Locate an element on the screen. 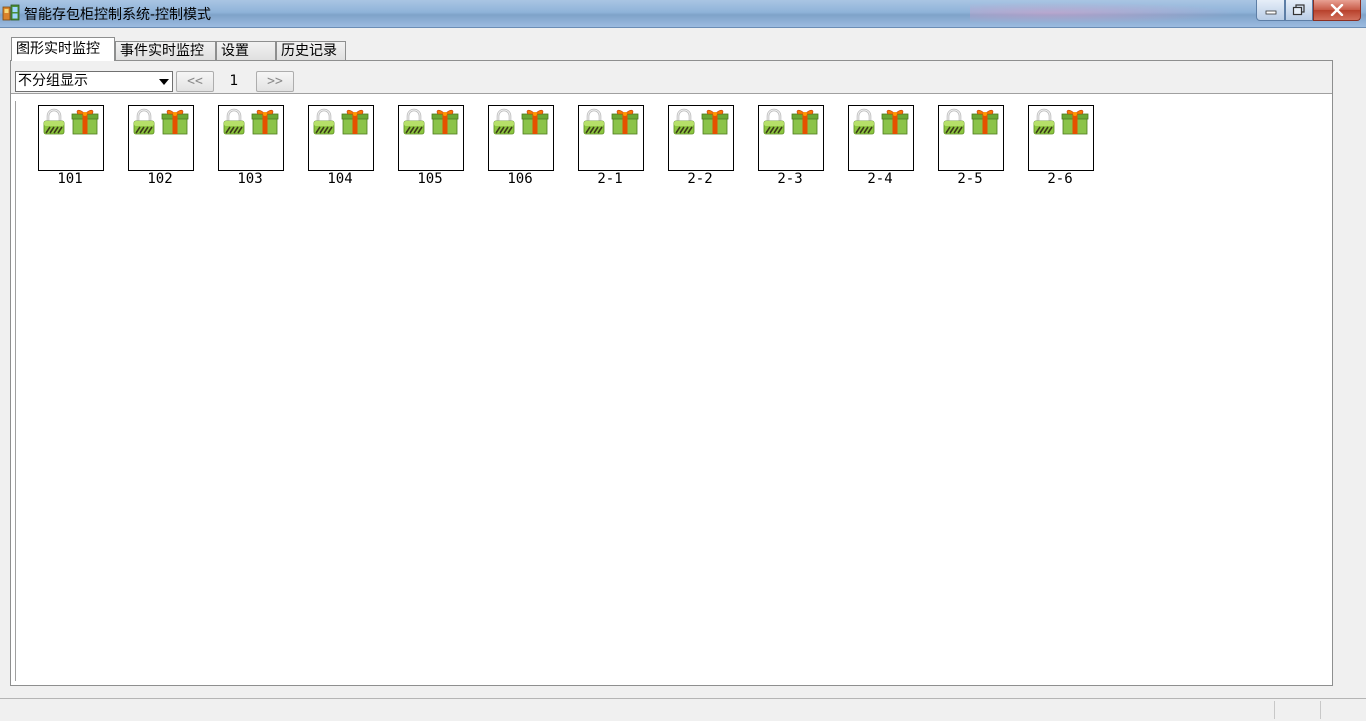 The image size is (1366, 721). locker-label: 103 is located at coordinates (250, 179).